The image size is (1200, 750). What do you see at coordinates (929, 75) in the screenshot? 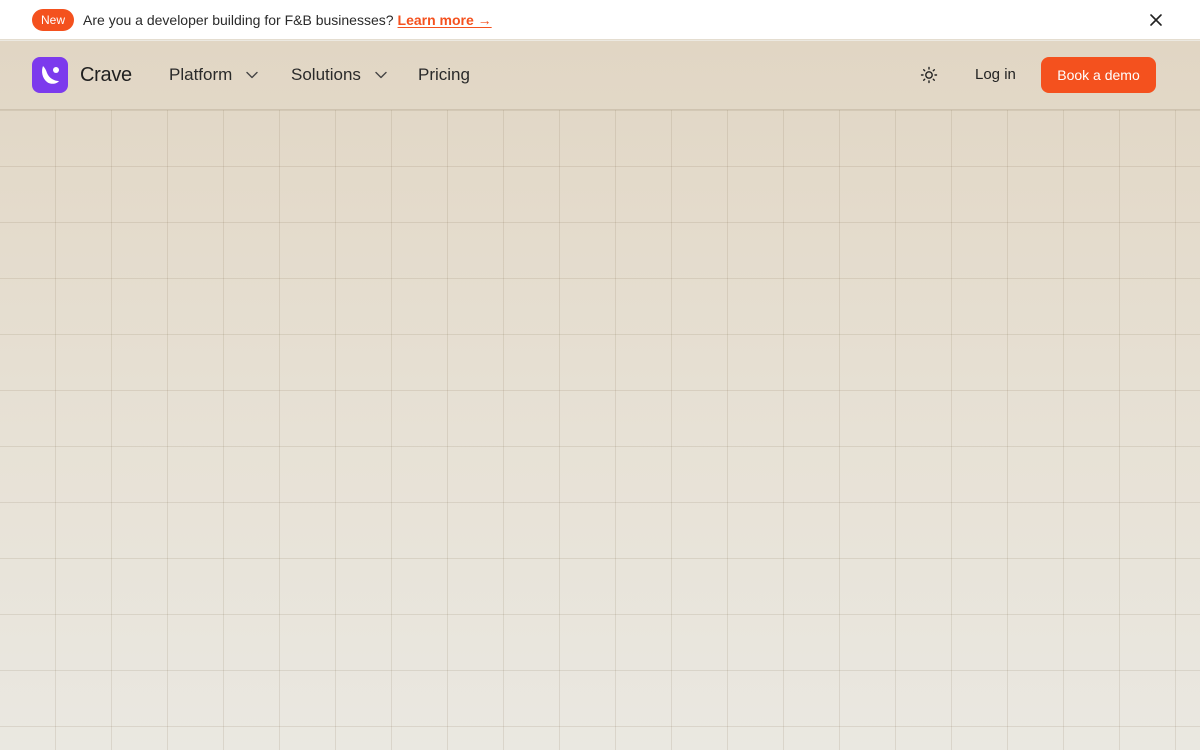
I see `sun-icon` at bounding box center [929, 75].